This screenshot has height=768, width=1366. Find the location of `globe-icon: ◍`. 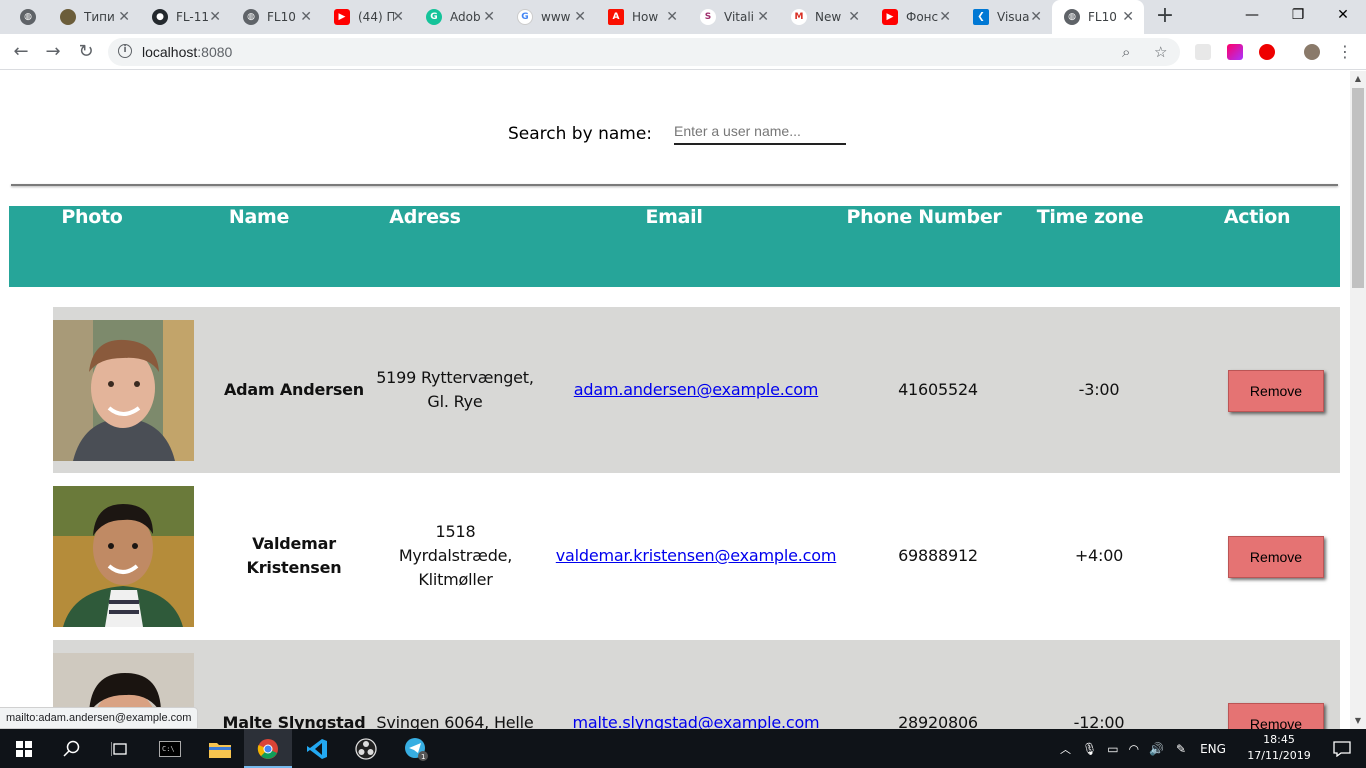

globe-icon: ◍ is located at coordinates (28, 17).